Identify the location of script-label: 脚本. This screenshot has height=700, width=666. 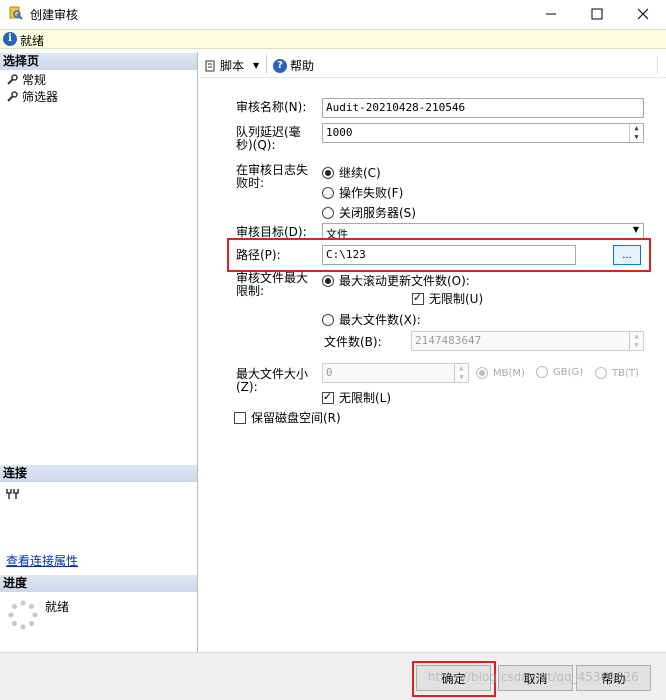
(232, 66).